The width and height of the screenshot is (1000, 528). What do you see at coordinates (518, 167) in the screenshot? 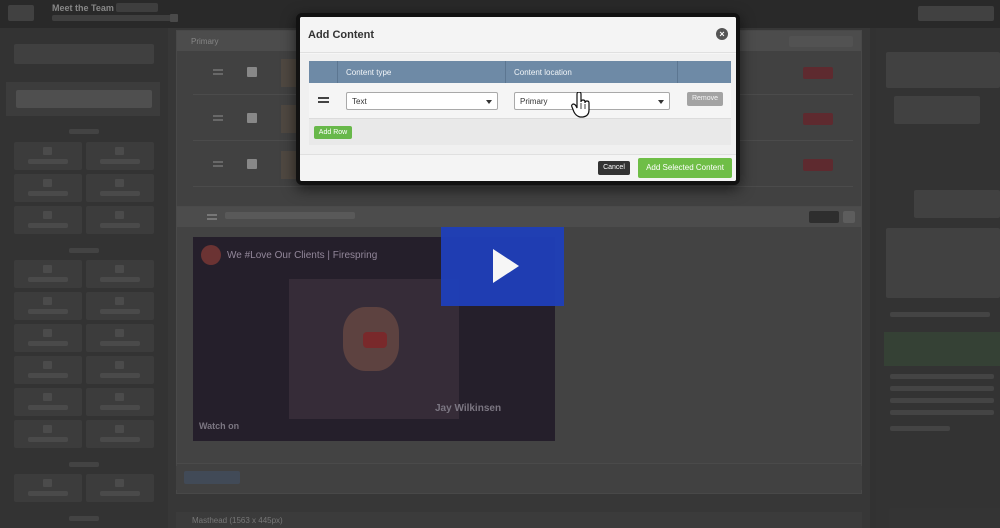
I see `dialog-footer: Cancel Add Selected Content` at bounding box center [518, 167].